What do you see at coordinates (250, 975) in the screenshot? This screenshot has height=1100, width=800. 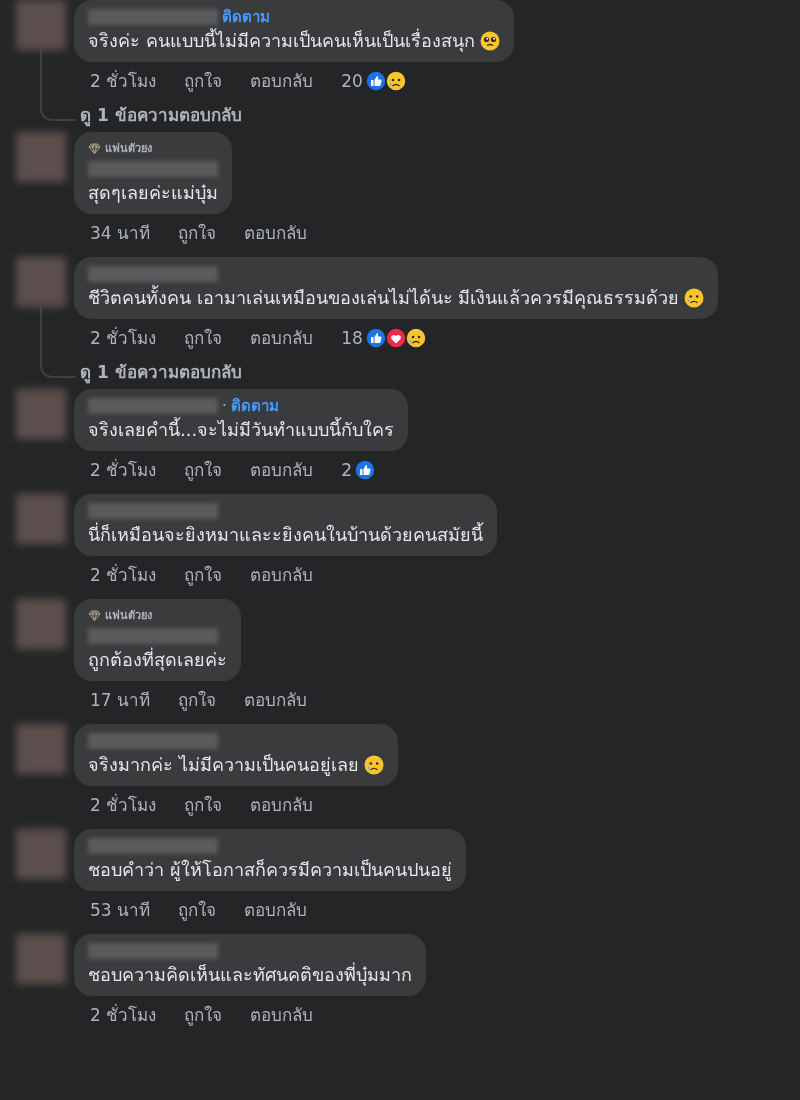 I see `comment-text: ชอบความคิดเห็นและทัศนคติของพี่บุ๋มมาก` at bounding box center [250, 975].